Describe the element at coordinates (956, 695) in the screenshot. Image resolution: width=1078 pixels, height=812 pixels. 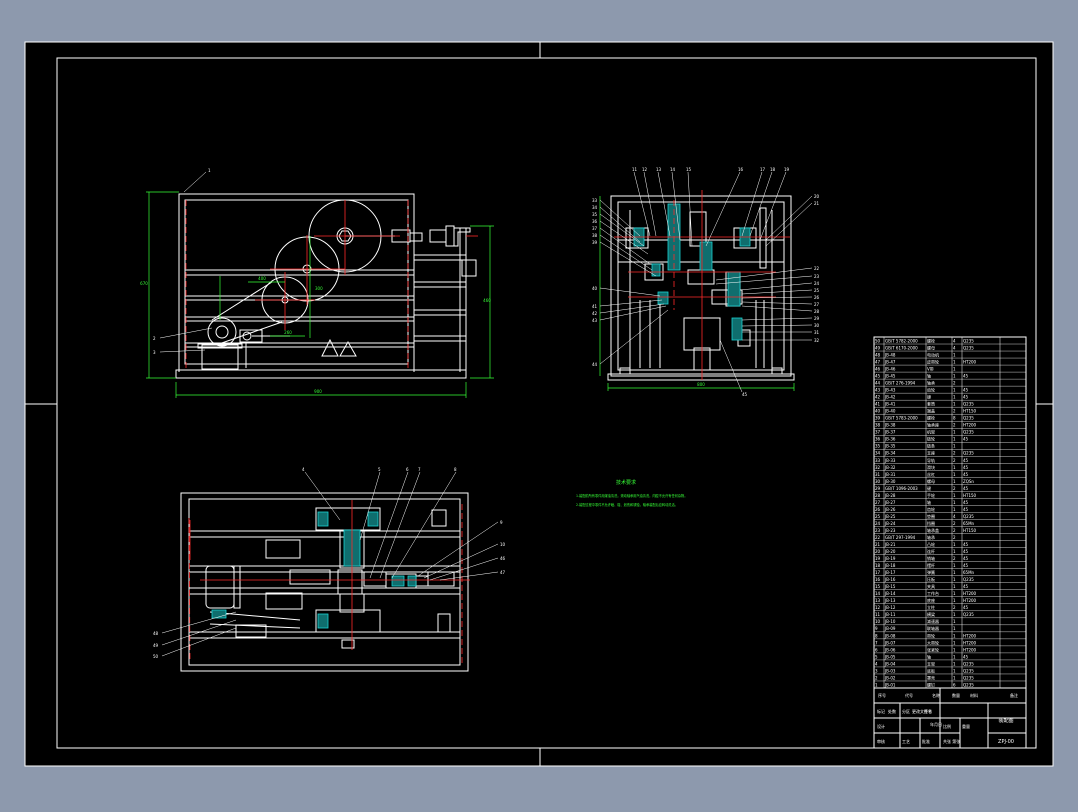
I see `bom-header-qty: 数量` at that location.